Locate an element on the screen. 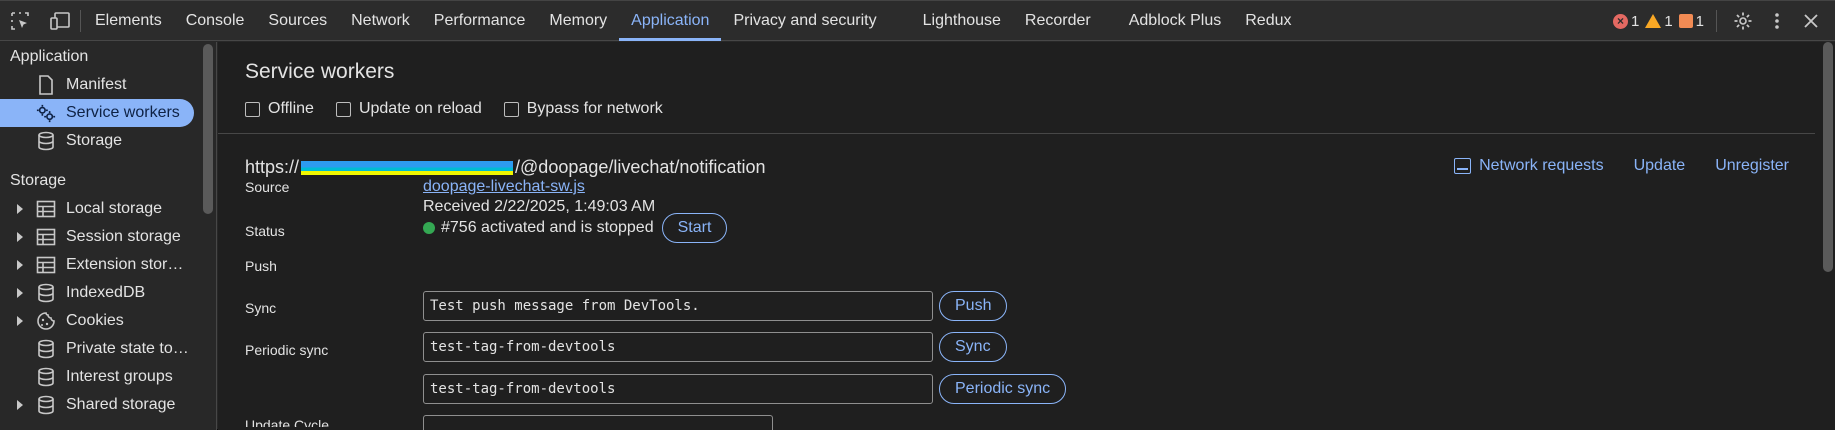 The width and height of the screenshot is (1835, 430). issue-count: 1 is located at coordinates (1699, 21).